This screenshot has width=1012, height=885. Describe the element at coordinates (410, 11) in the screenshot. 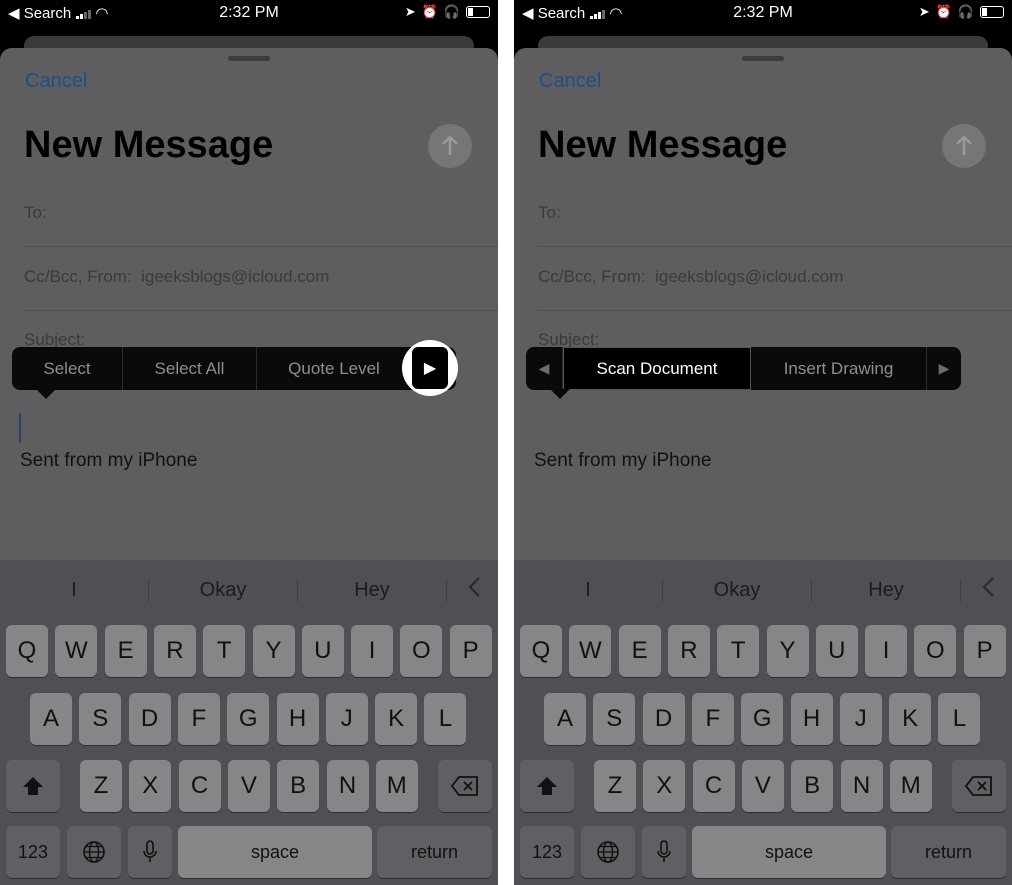

I see `location-icon: ➤` at that location.